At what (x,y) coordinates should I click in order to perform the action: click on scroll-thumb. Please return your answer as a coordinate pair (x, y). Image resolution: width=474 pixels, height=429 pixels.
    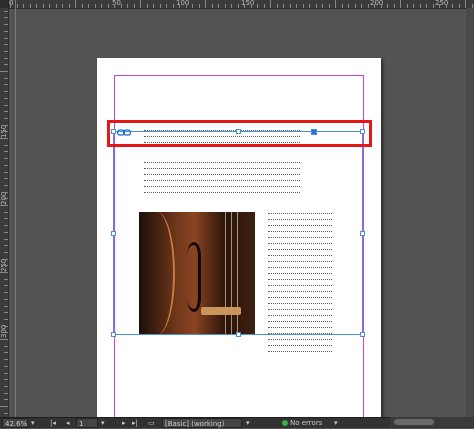
    Looking at the image, I should click on (414, 422).